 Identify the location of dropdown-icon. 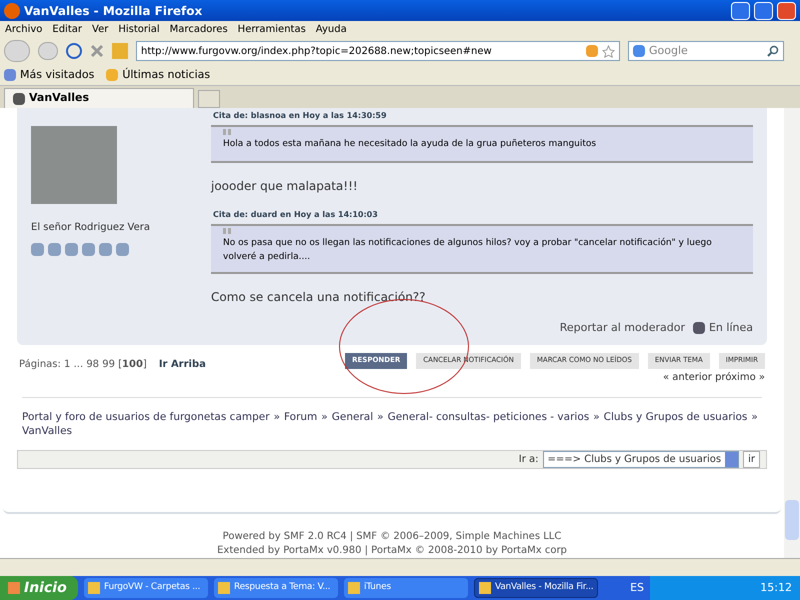
(731, 459).